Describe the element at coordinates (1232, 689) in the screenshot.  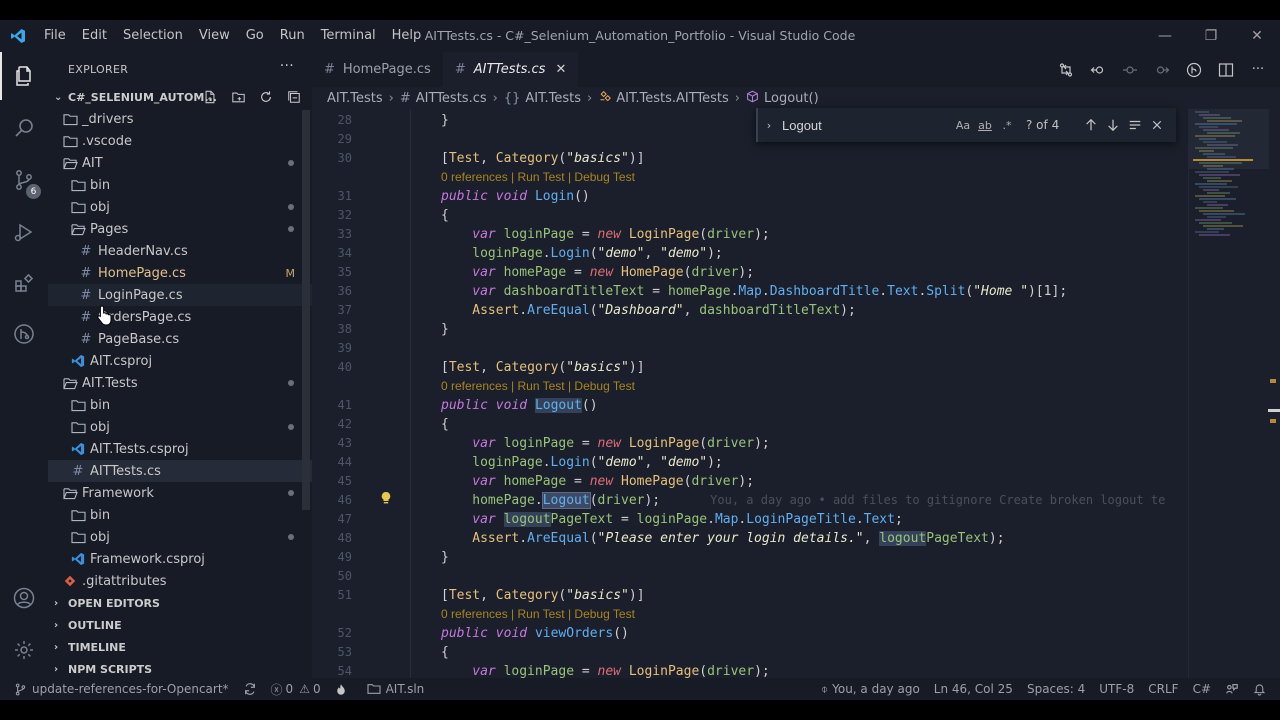
I see `feedback-icon` at that location.